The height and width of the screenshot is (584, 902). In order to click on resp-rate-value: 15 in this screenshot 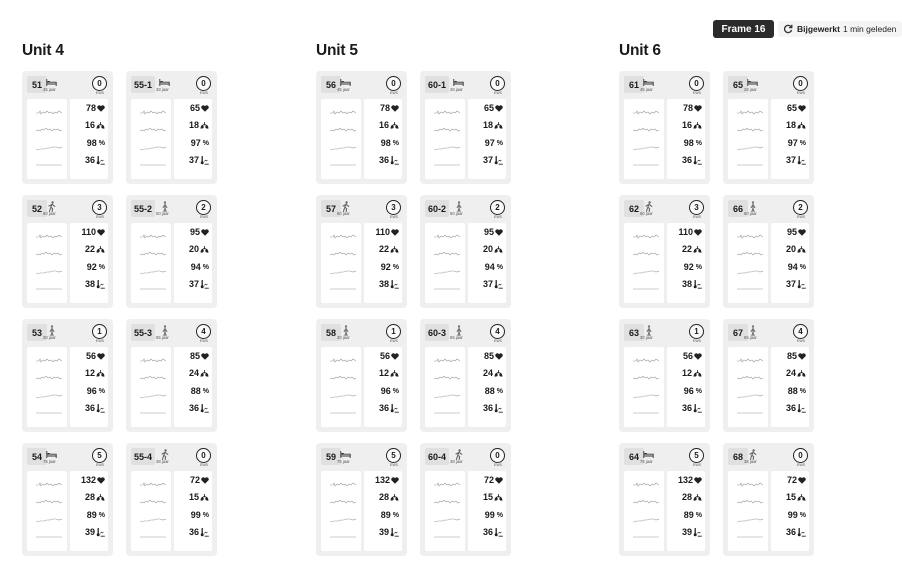, I will do `click(790, 497)`.